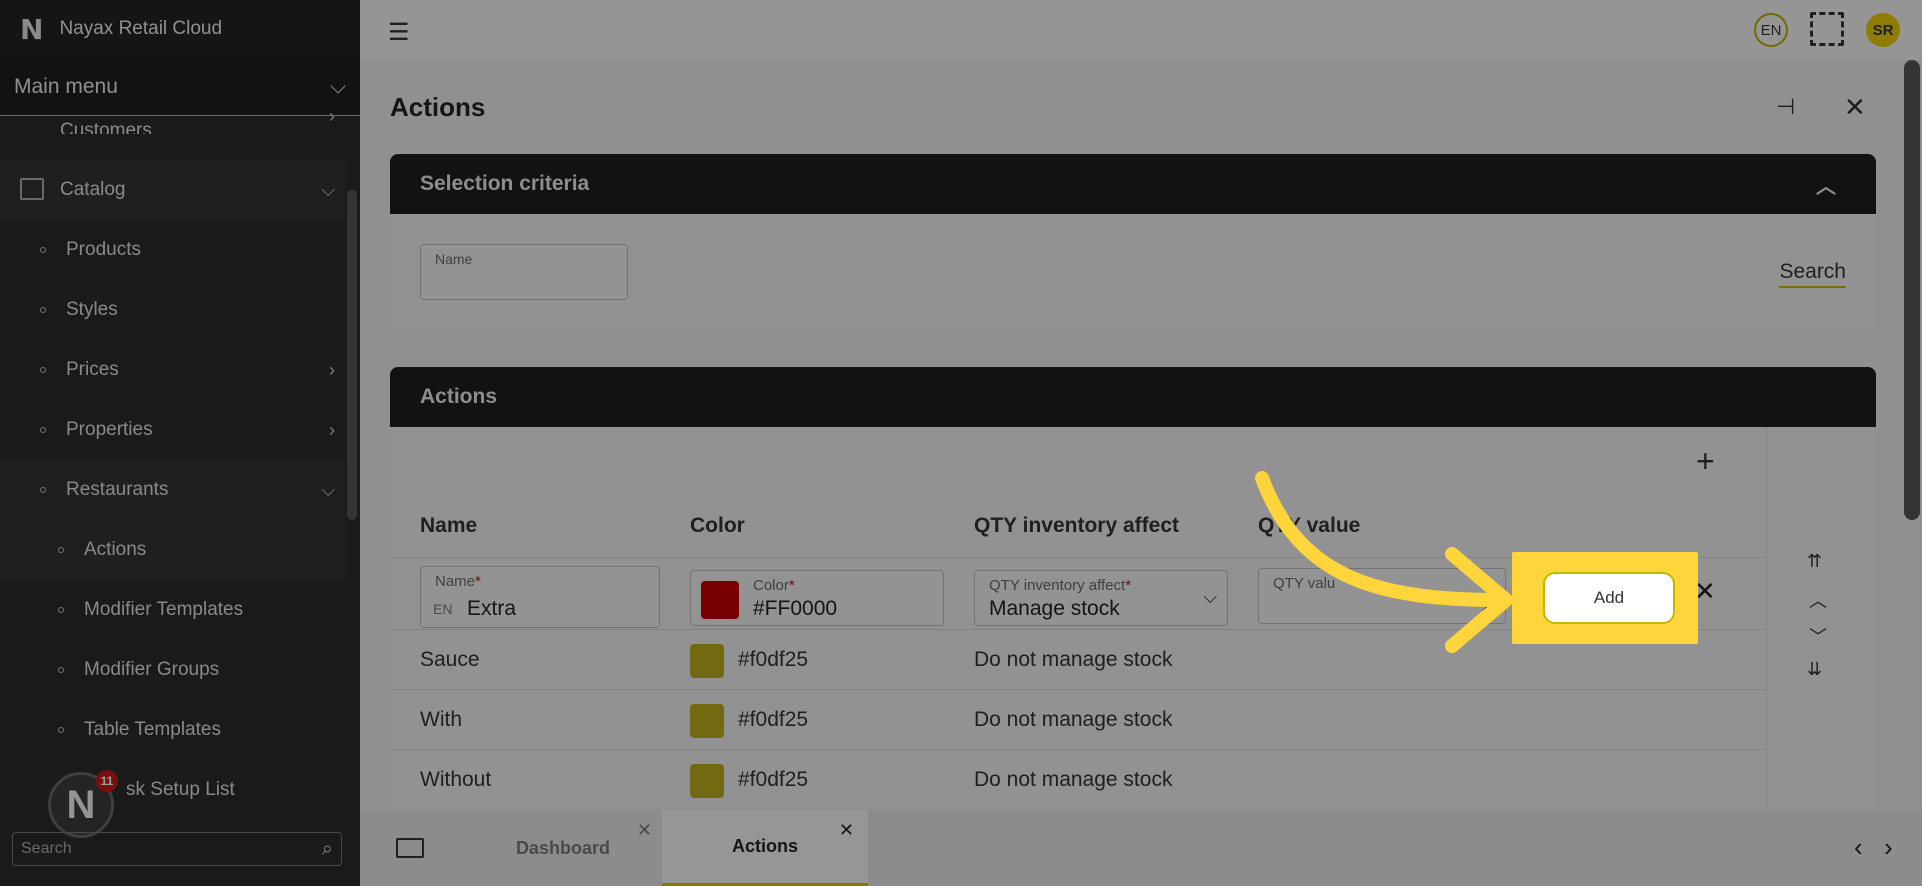 The image size is (1922, 886). What do you see at coordinates (1826, 184) in the screenshot?
I see `chevron-up-icon: ︿` at bounding box center [1826, 184].